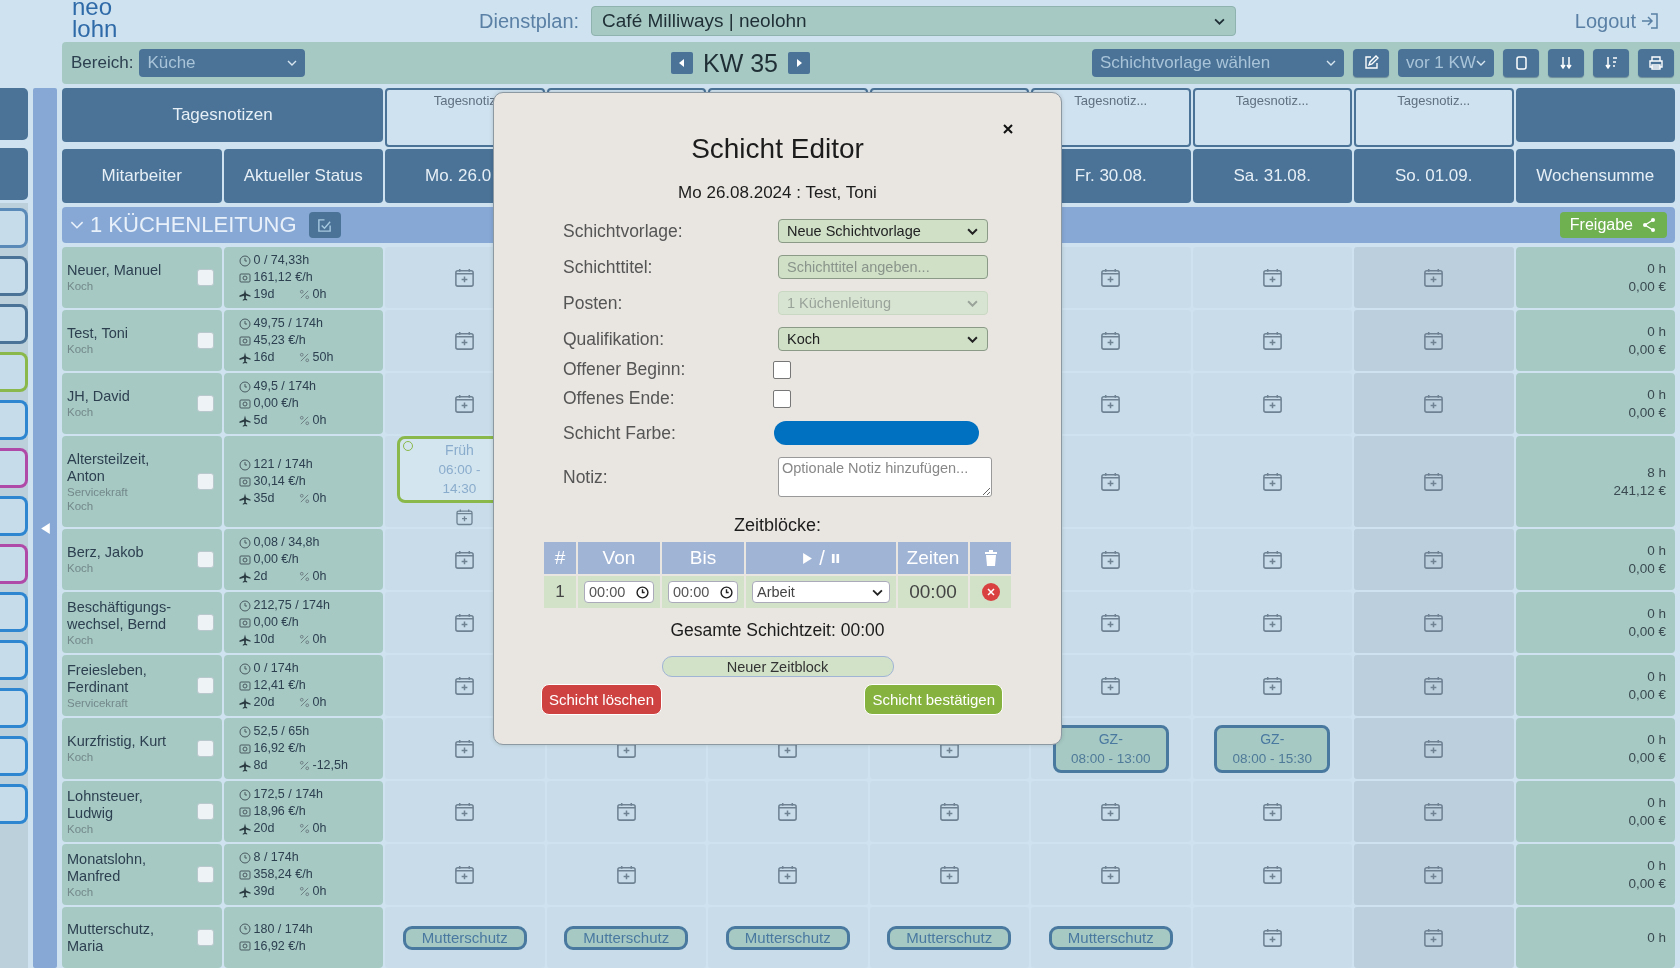  What do you see at coordinates (799, 63) in the screenshot?
I see `next-week-button` at bounding box center [799, 63].